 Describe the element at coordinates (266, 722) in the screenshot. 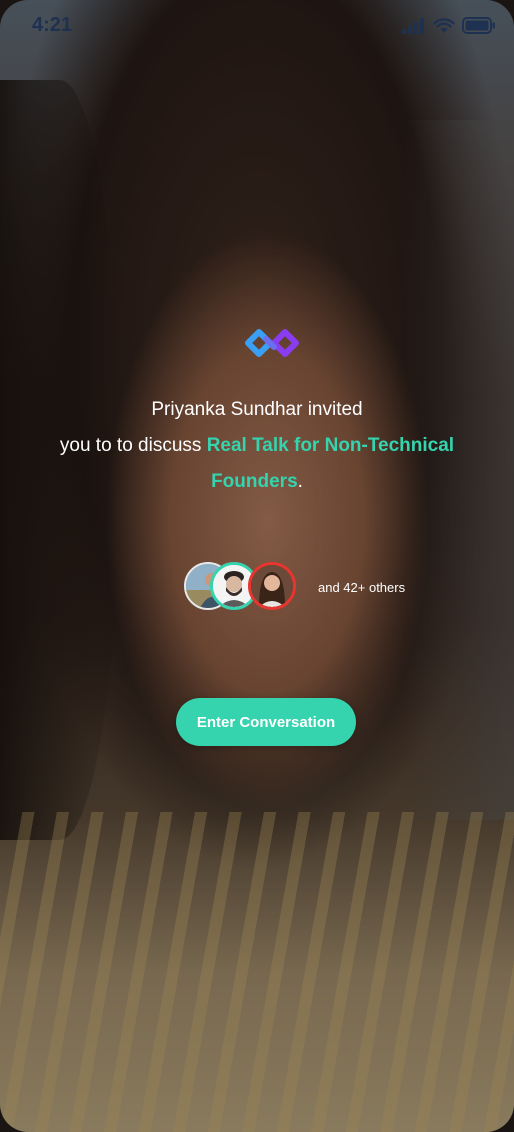

I see `enter-conversation-button: Enter Conversation` at that location.